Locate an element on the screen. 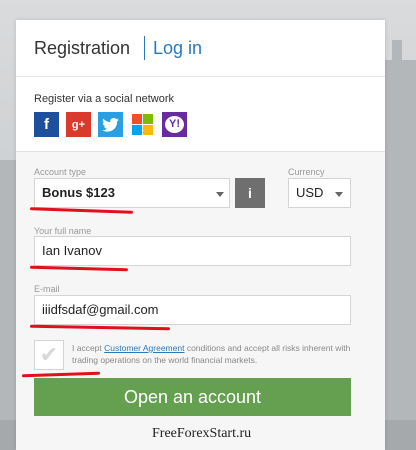 The height and width of the screenshot is (450, 416). account-info-button: i is located at coordinates (250, 193).